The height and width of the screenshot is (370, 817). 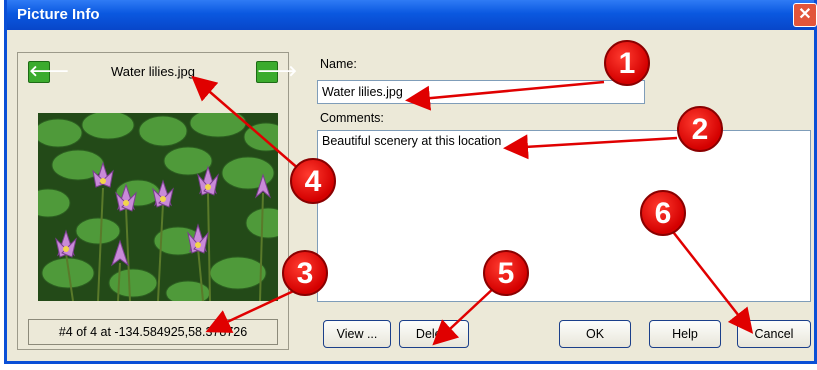 What do you see at coordinates (158, 207) in the screenshot?
I see `picture-thumbnail` at bounding box center [158, 207].